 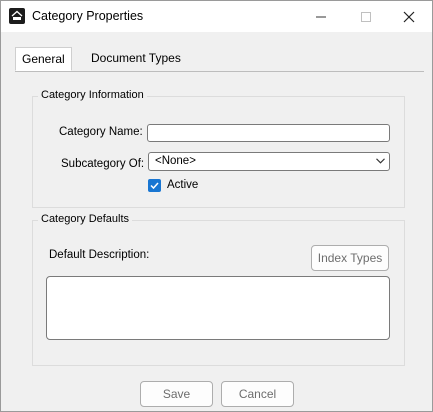 I want to click on tab-document-types: Document Types, so click(x=136, y=58).